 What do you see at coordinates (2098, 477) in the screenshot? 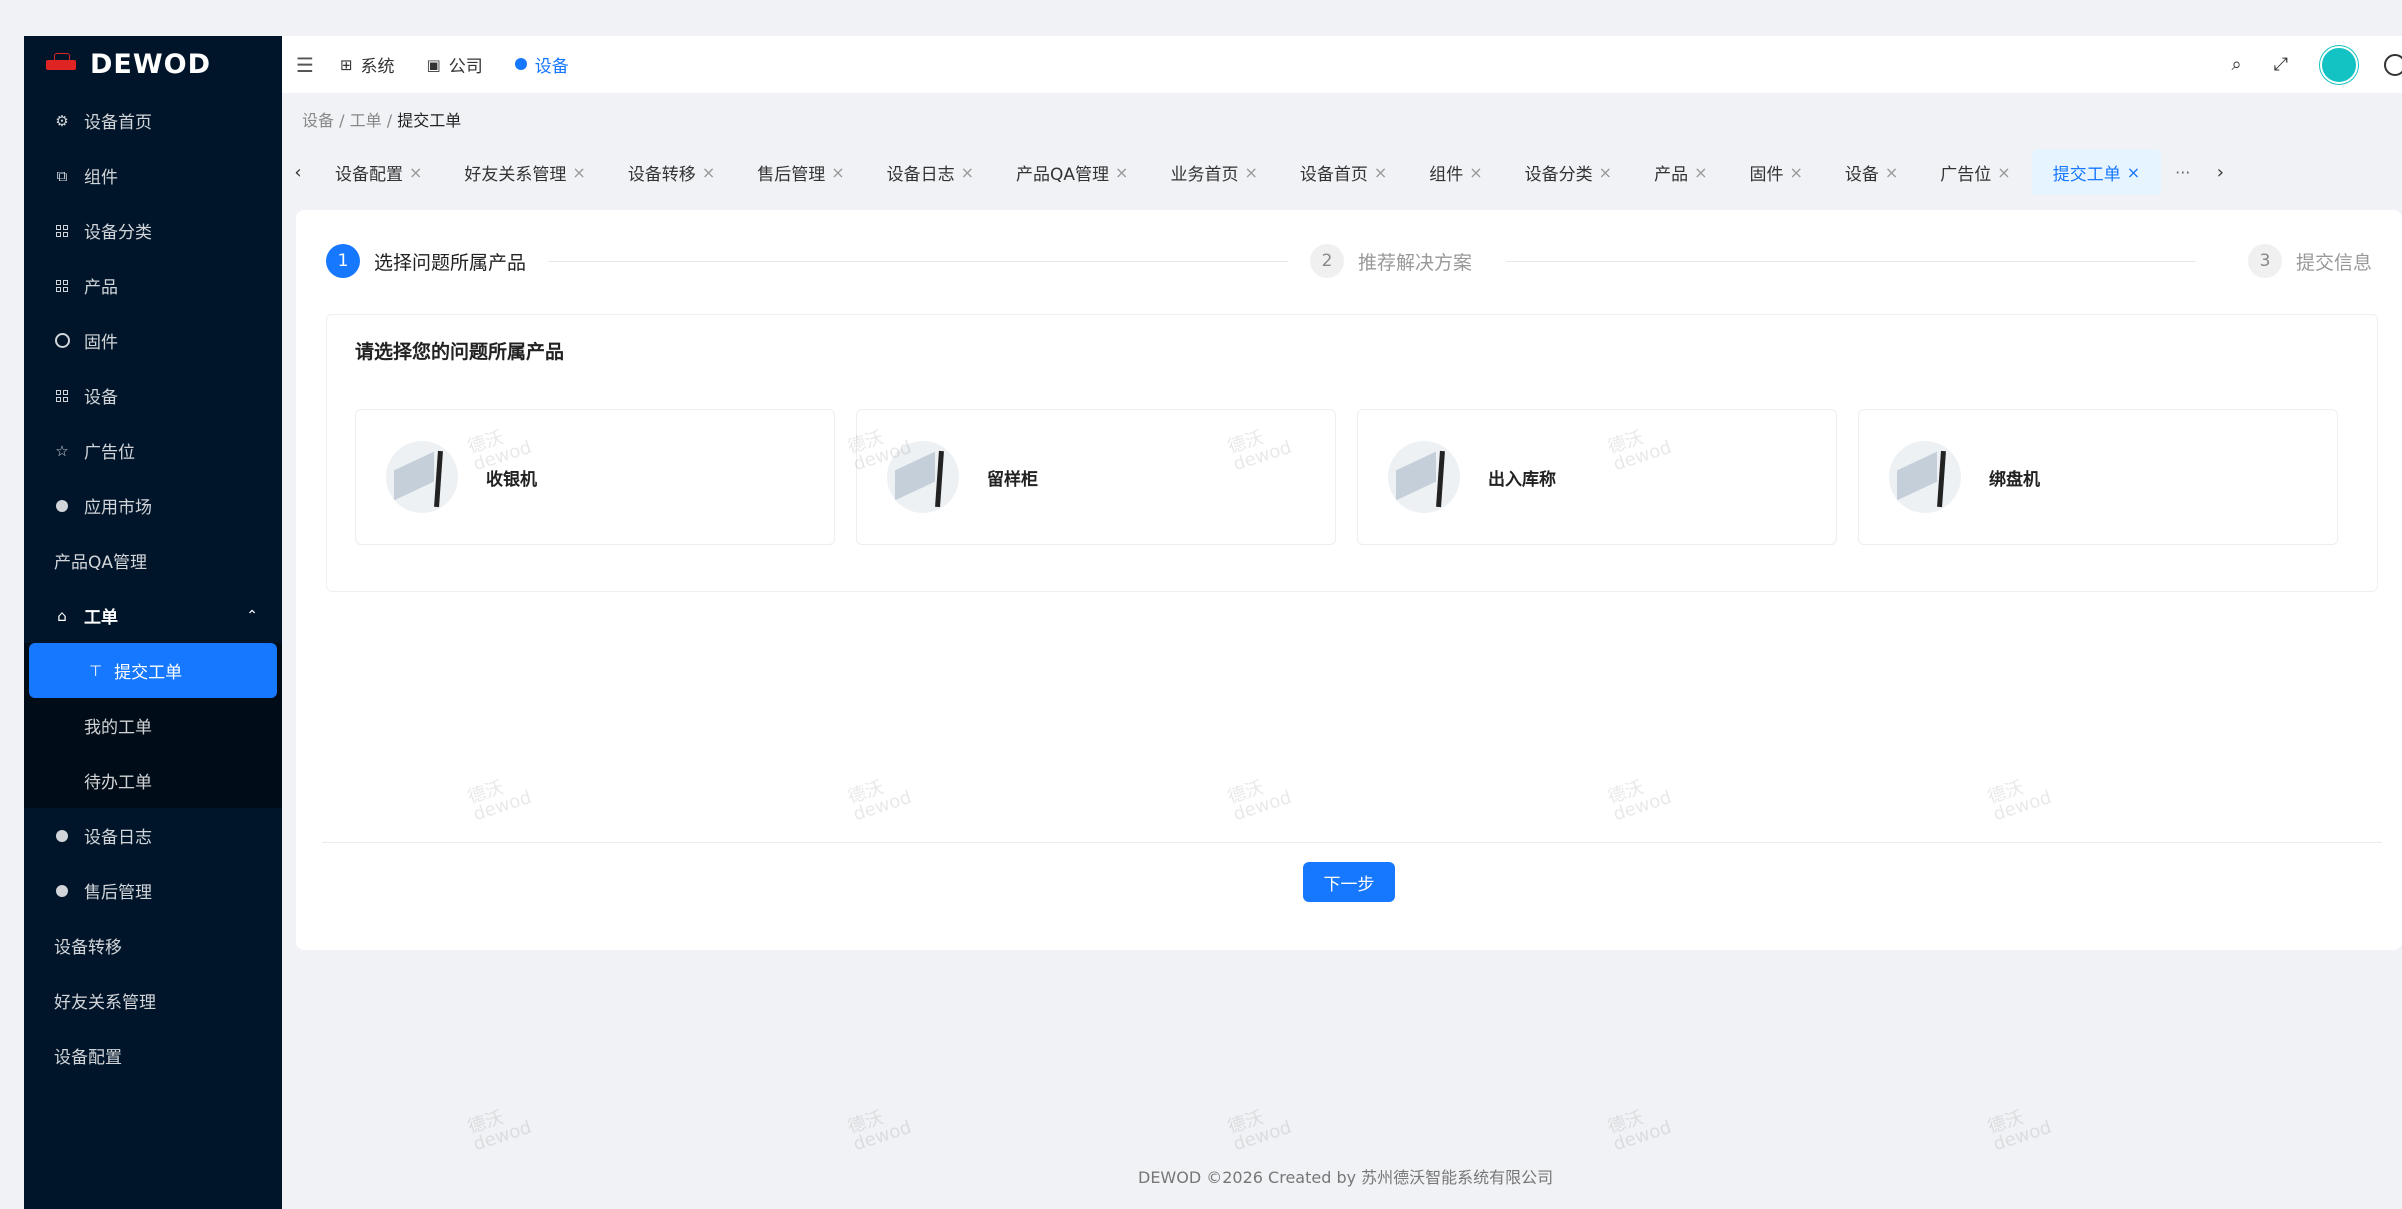
I see `product-card-plate-binder: 绑盘机` at bounding box center [2098, 477].